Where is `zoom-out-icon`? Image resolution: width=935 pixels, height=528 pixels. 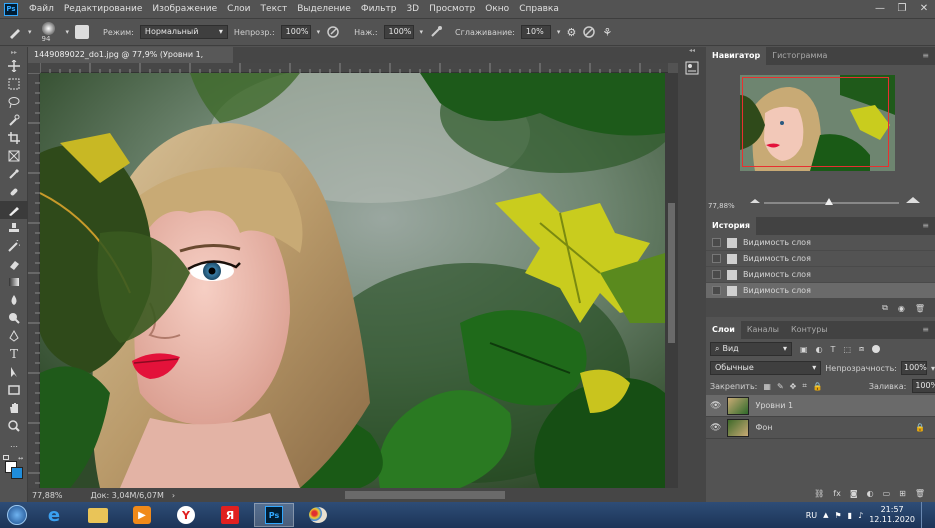 zoom-out-icon is located at coordinates (755, 201).